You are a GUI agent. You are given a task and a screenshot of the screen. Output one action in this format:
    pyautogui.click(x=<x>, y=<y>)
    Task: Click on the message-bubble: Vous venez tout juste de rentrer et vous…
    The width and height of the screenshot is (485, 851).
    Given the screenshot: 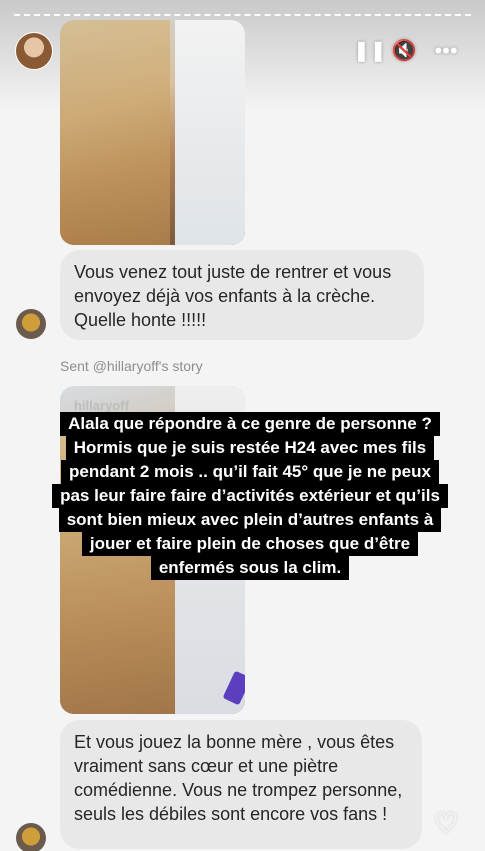 What is the action you would take?
    pyautogui.click(x=242, y=295)
    